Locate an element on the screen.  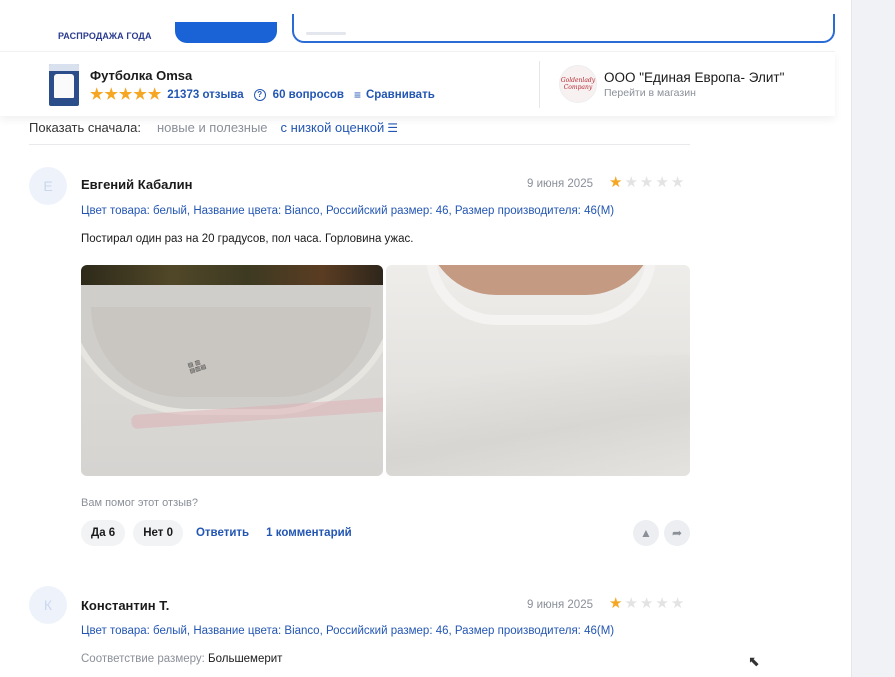
divider is located at coordinates (359, 144).